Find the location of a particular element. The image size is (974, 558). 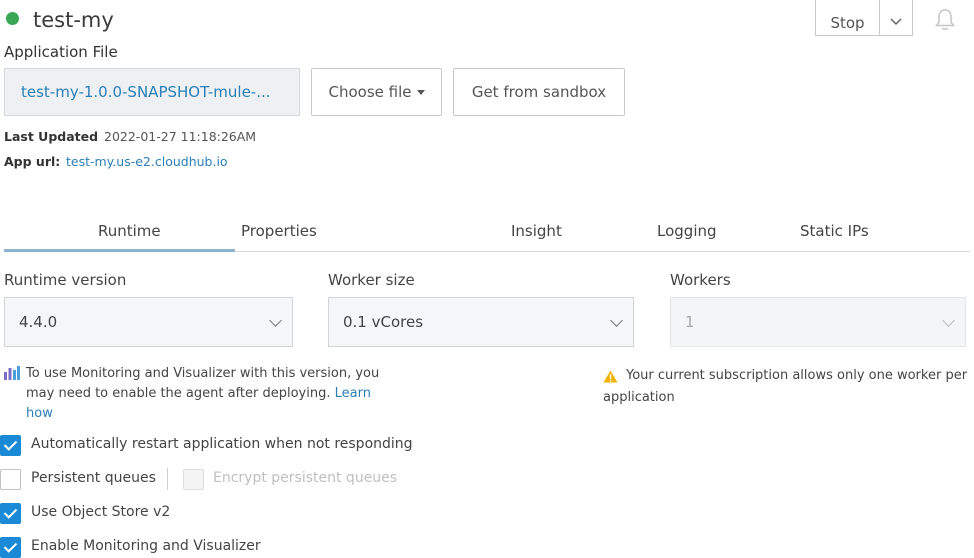

runtime-version-value: 4.4.0 is located at coordinates (38, 322).